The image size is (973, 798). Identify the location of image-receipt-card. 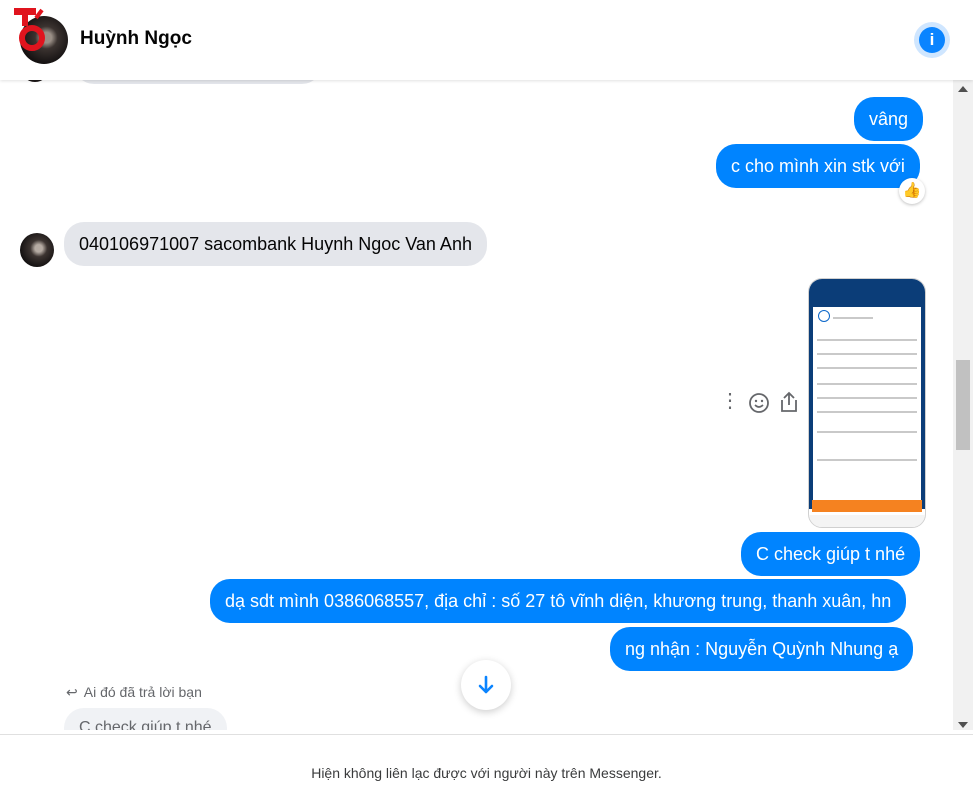
(867, 402).